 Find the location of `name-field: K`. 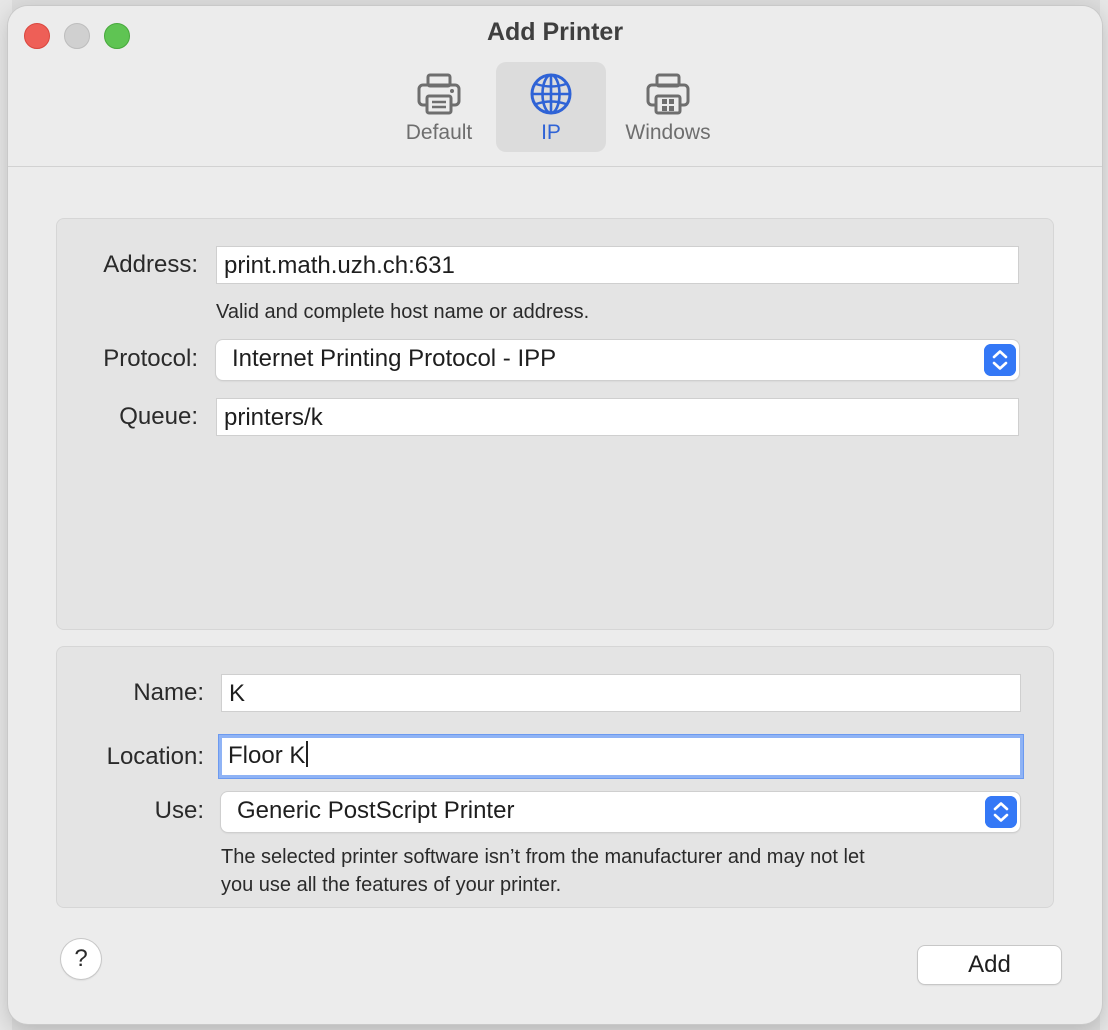

name-field: K is located at coordinates (621, 693).